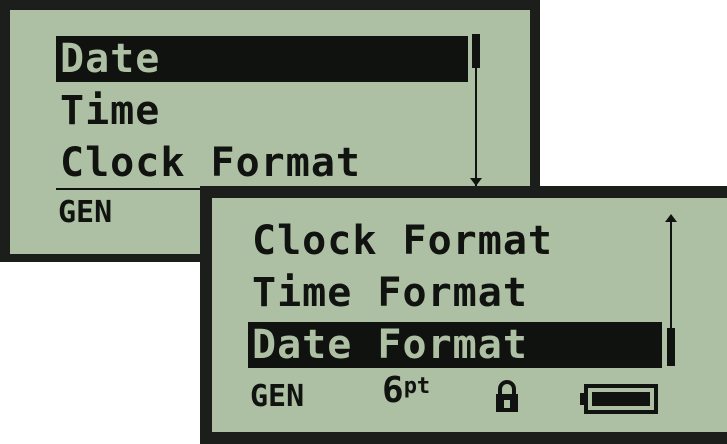 Image resolution: width=727 pixels, height=444 pixels. I want to click on font-size-indicator: 6pt, so click(406, 391).